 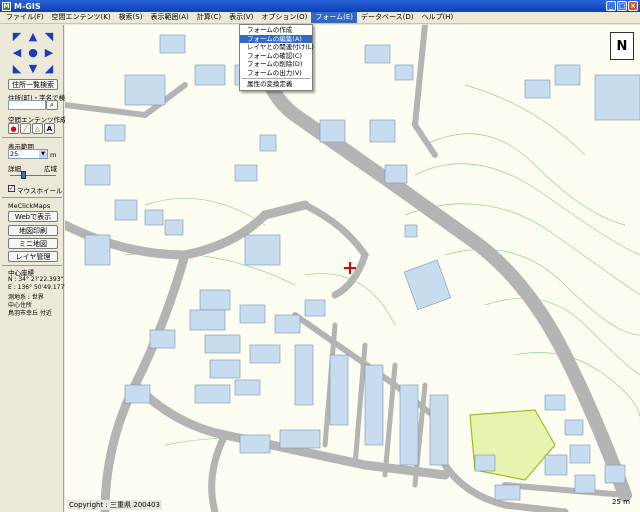 I want to click on app-icon: M, so click(x=6, y=6).